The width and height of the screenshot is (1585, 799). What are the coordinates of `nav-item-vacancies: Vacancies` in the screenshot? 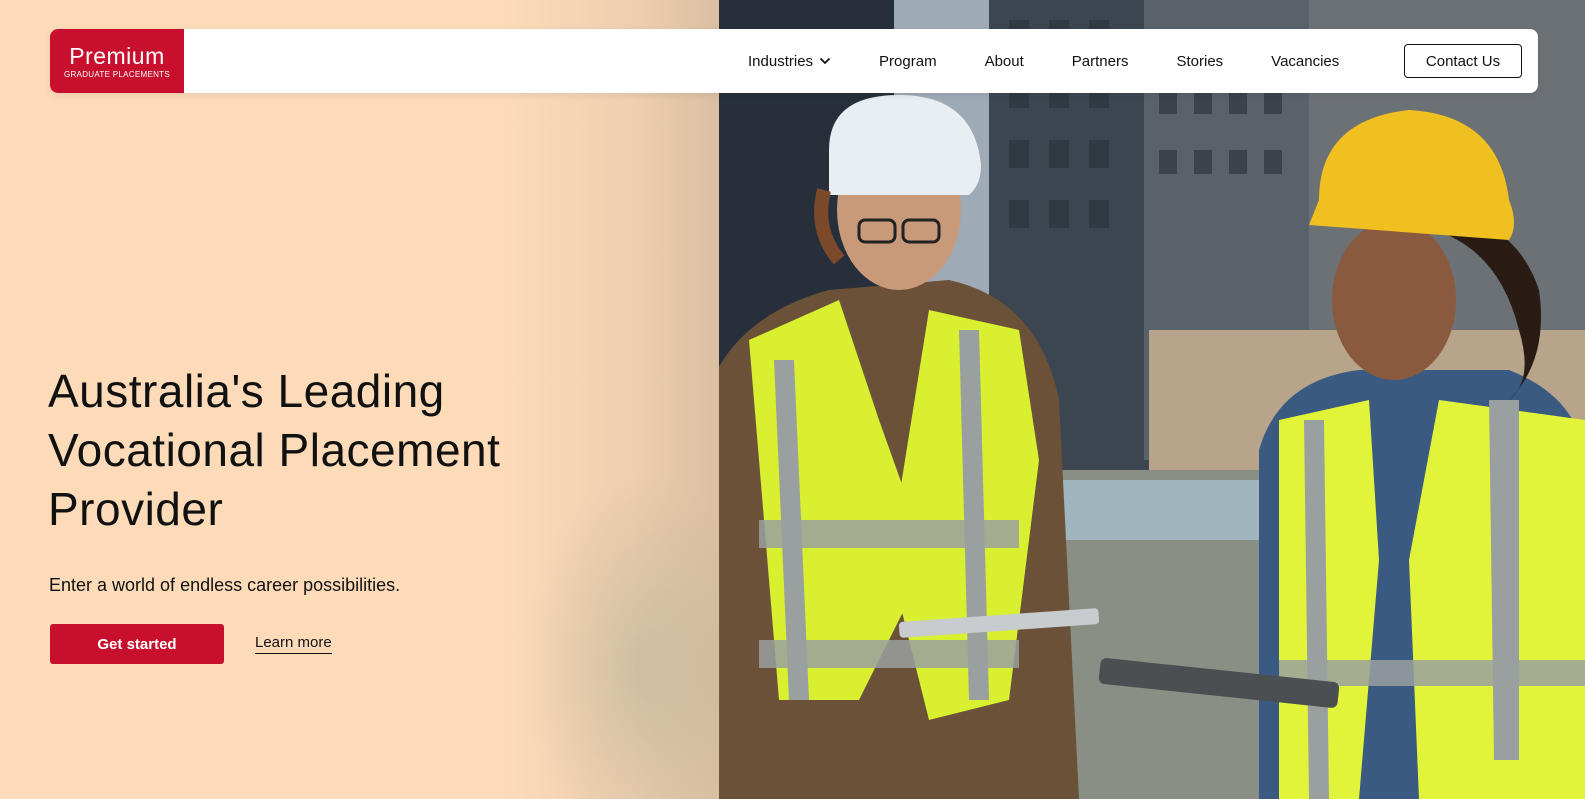 It's located at (1305, 61).